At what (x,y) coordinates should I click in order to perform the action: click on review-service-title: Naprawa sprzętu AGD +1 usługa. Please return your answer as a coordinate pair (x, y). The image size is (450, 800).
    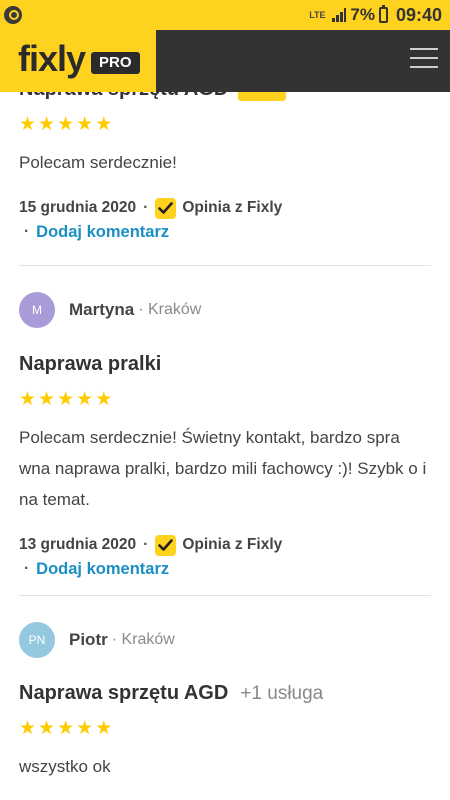
    Looking at the image, I should click on (225, 693).